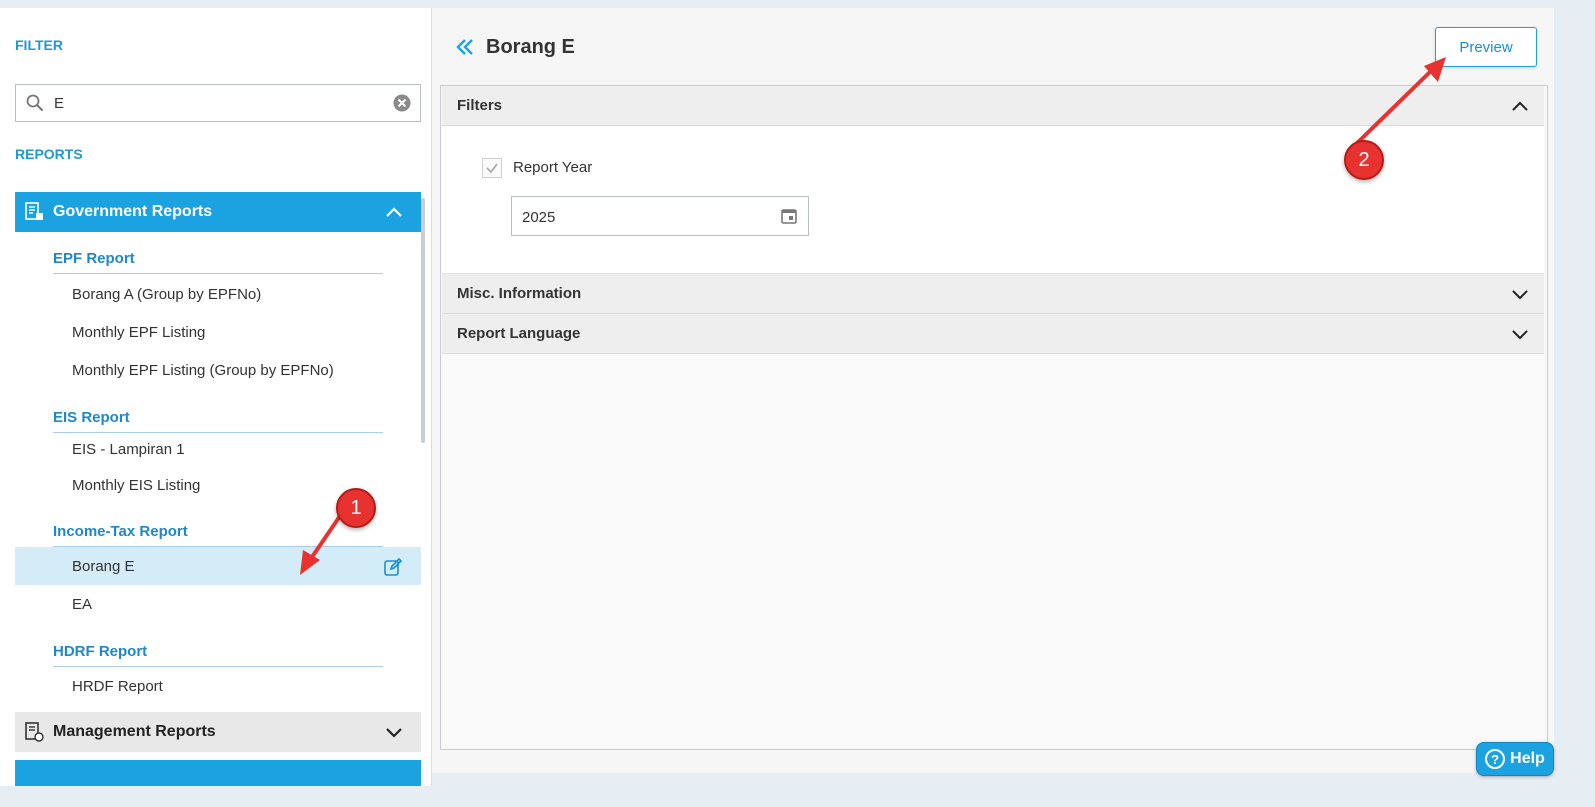  What do you see at coordinates (993, 294) in the screenshot?
I see `accordion-misc-information: Misc. Information` at bounding box center [993, 294].